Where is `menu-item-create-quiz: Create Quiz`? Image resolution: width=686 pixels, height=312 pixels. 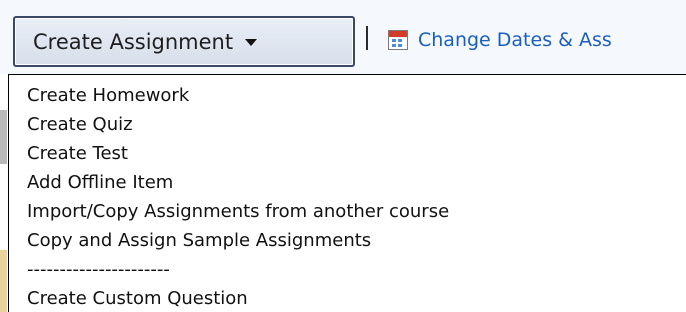
menu-item-create-quiz: Create Quiz is located at coordinates (347, 124).